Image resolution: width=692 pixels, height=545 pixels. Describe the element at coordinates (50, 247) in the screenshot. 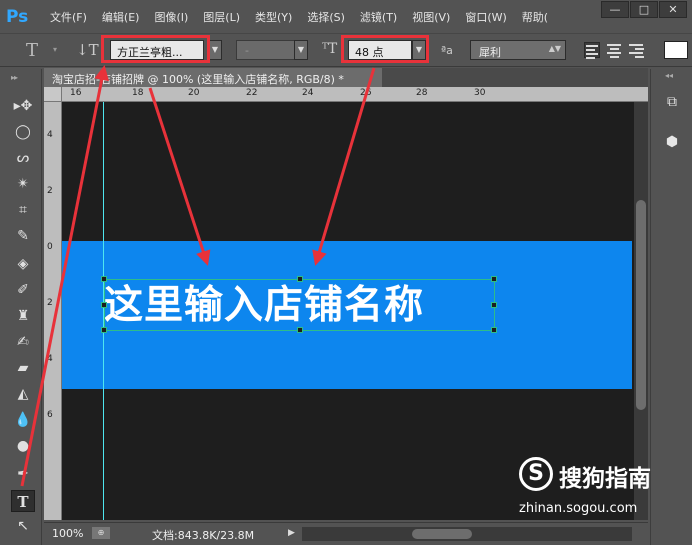

I see `ruler-label: 0` at that location.